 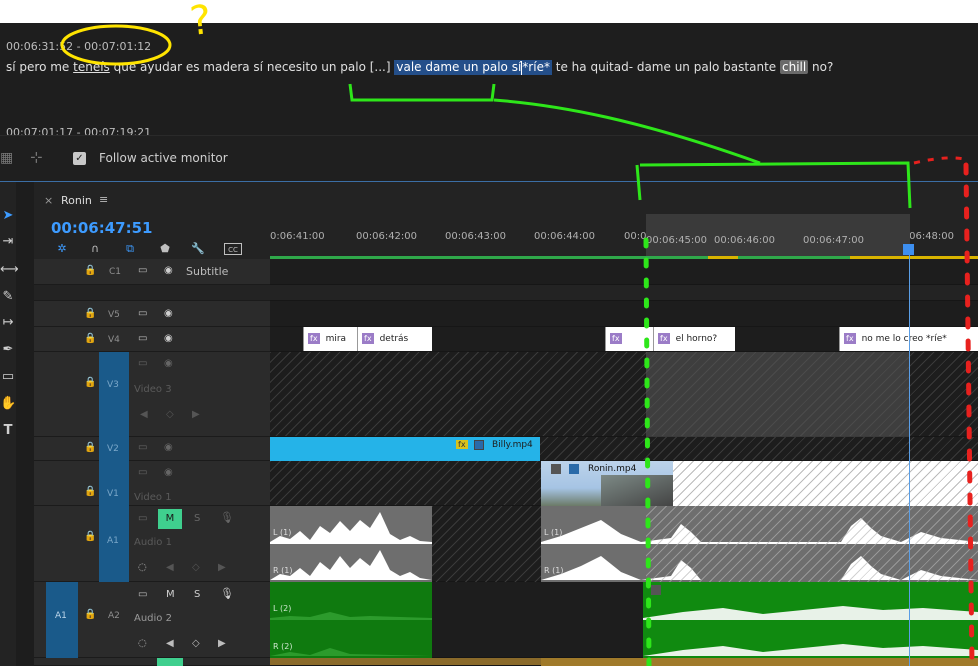 I want to click on slip-icon: ↦, so click(x=8, y=323).